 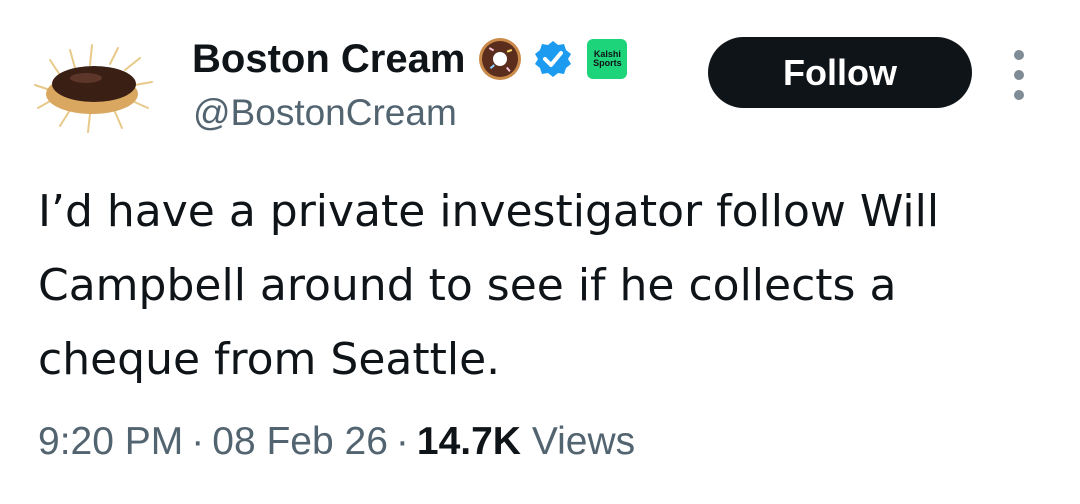 I want to click on more-options-icon, so click(x=1019, y=75).